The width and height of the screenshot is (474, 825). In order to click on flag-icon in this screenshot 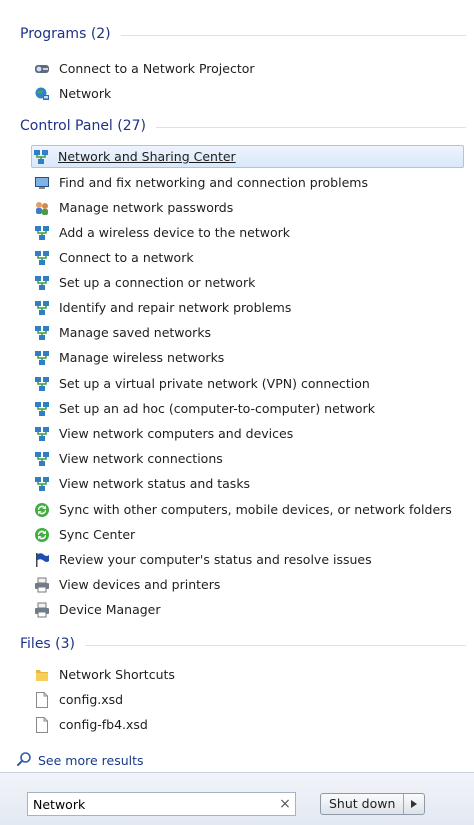, I will do `click(42, 560)`.